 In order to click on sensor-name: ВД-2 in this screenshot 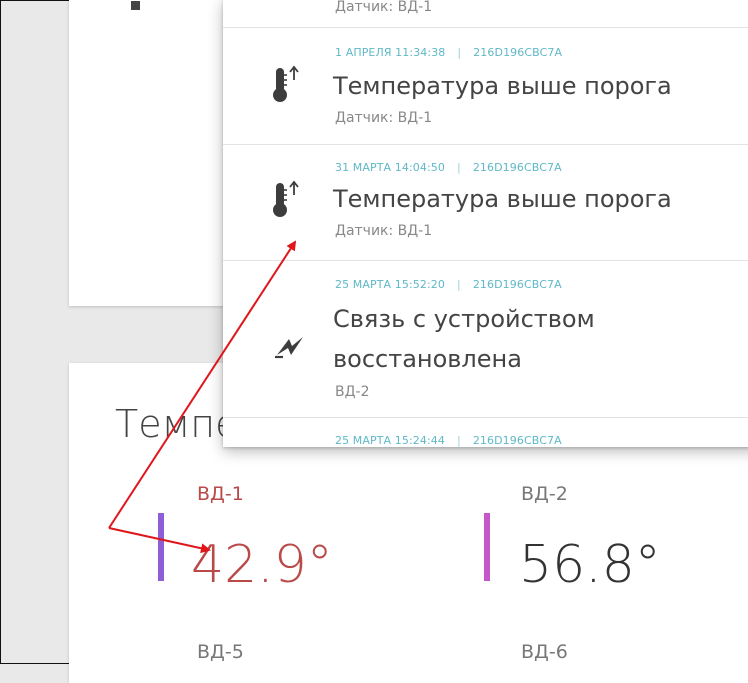, I will do `click(544, 494)`.